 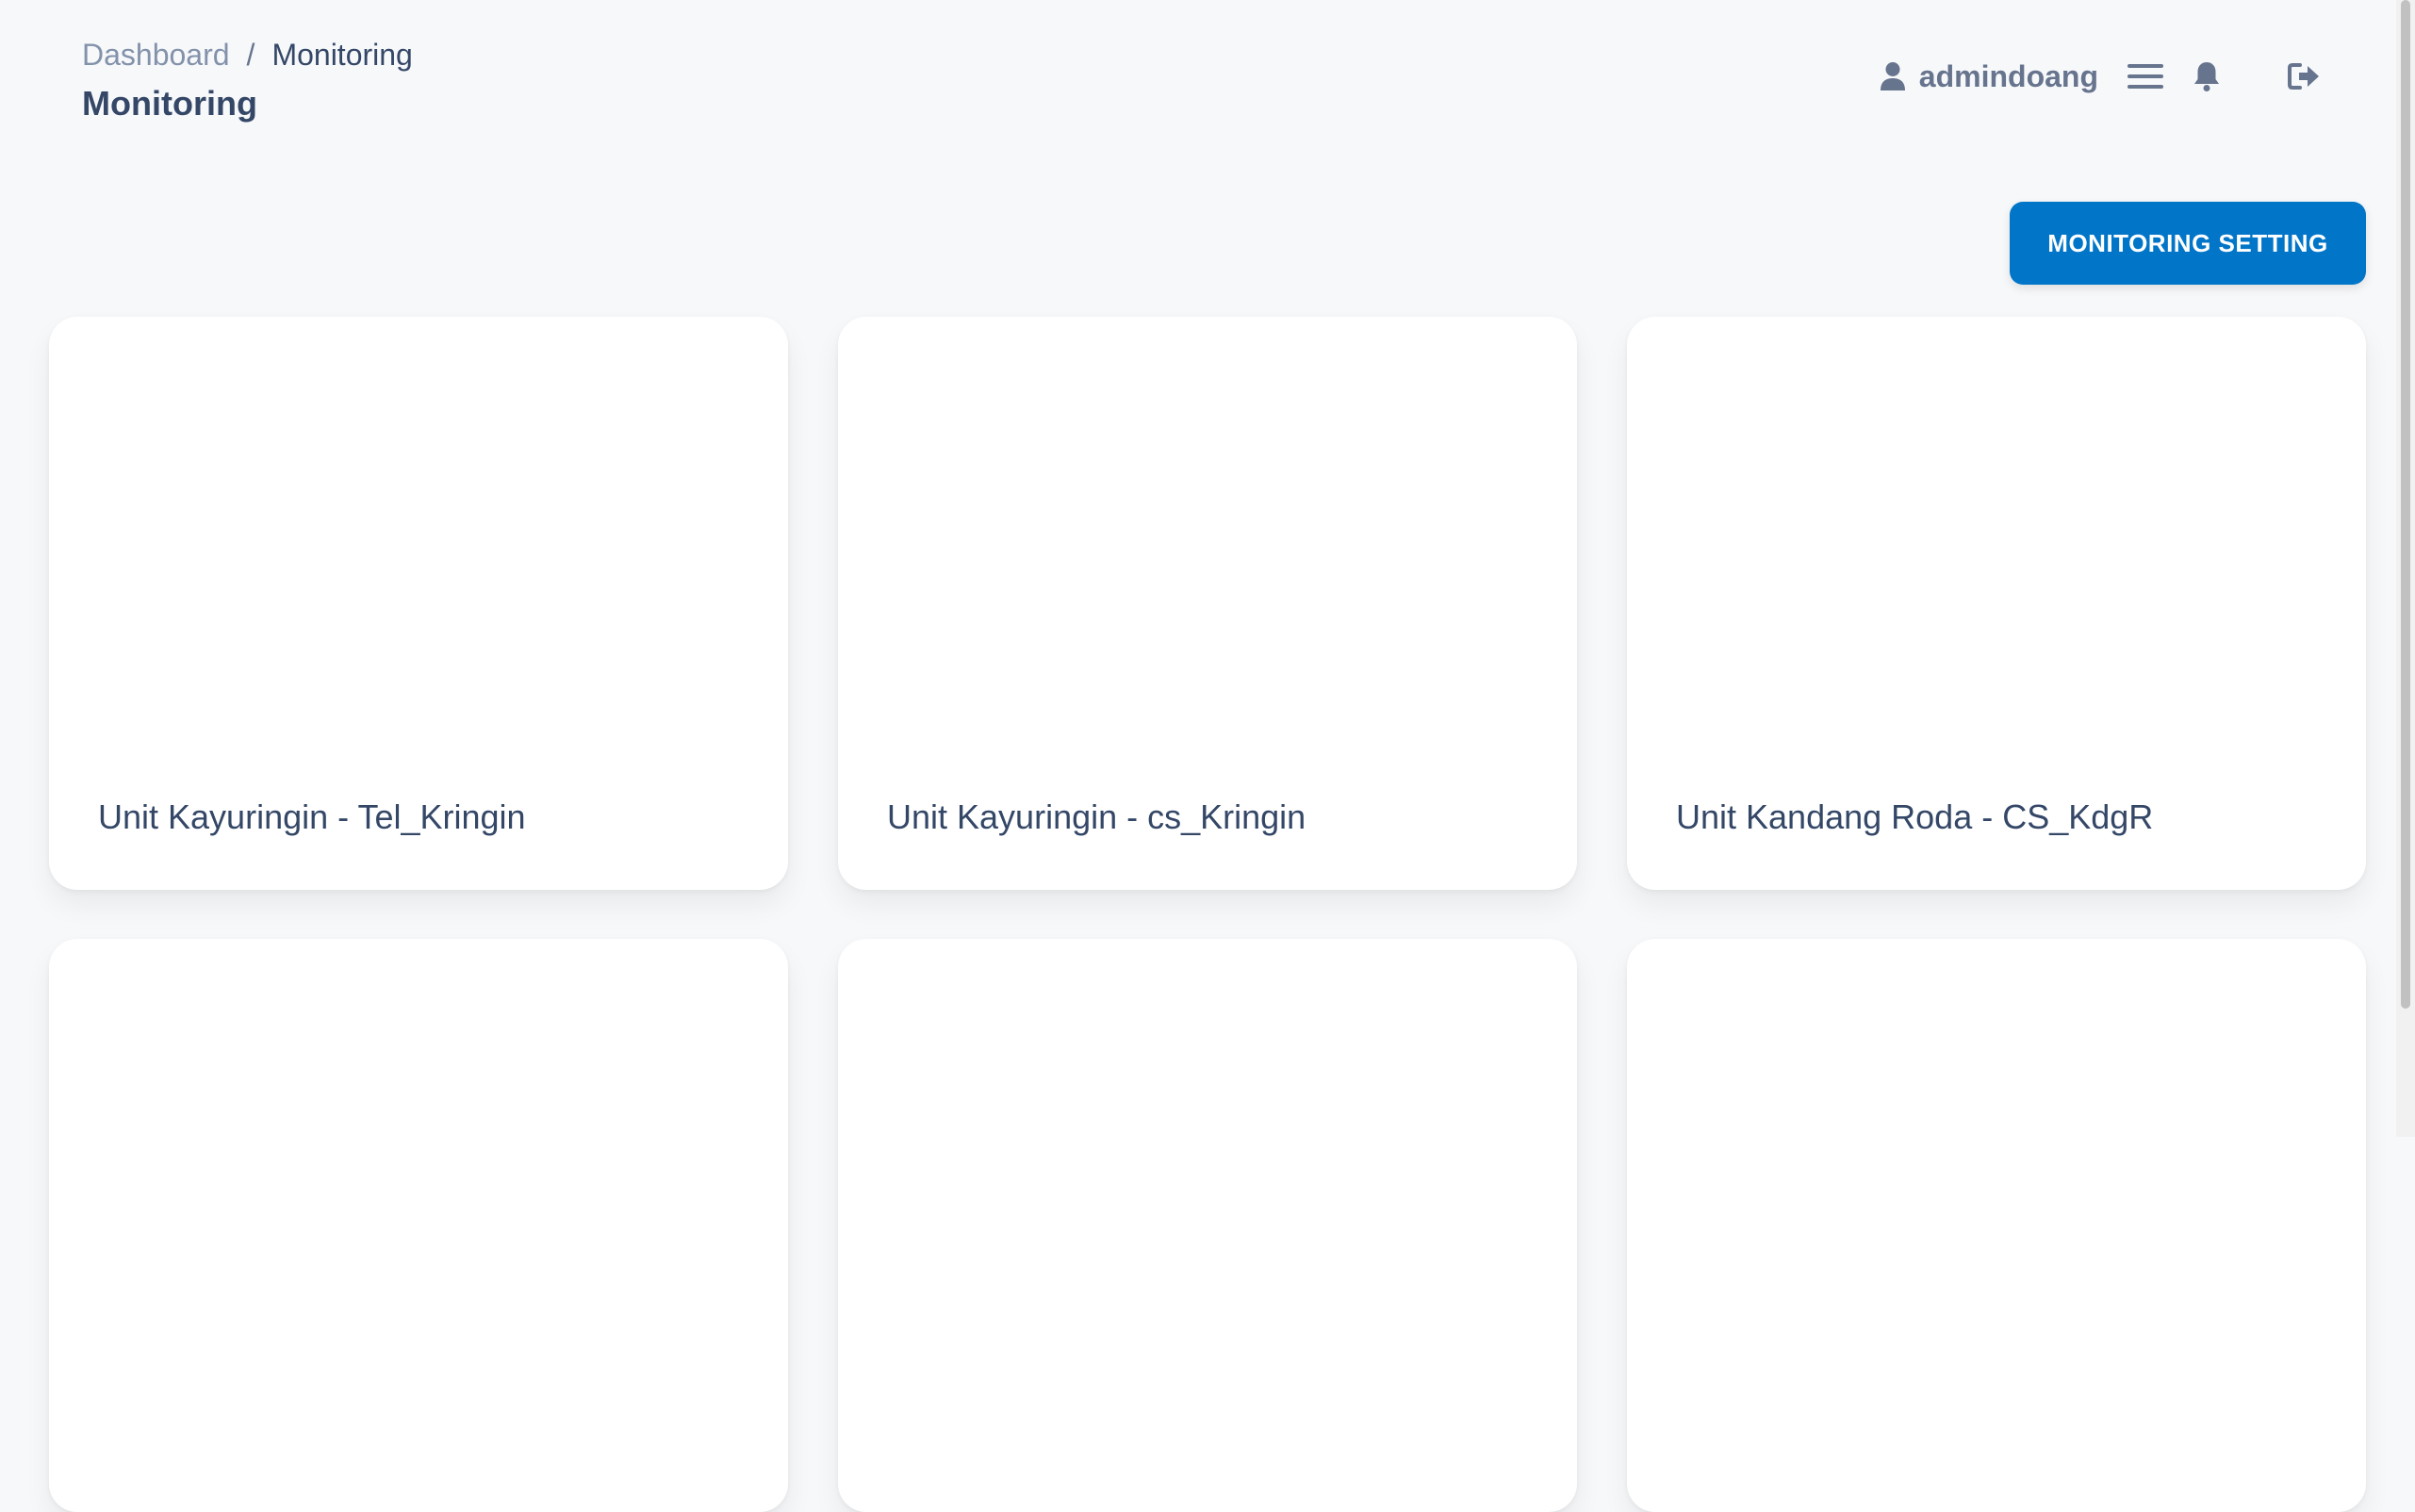 I want to click on topbar: admindoang, so click(x=2101, y=77).